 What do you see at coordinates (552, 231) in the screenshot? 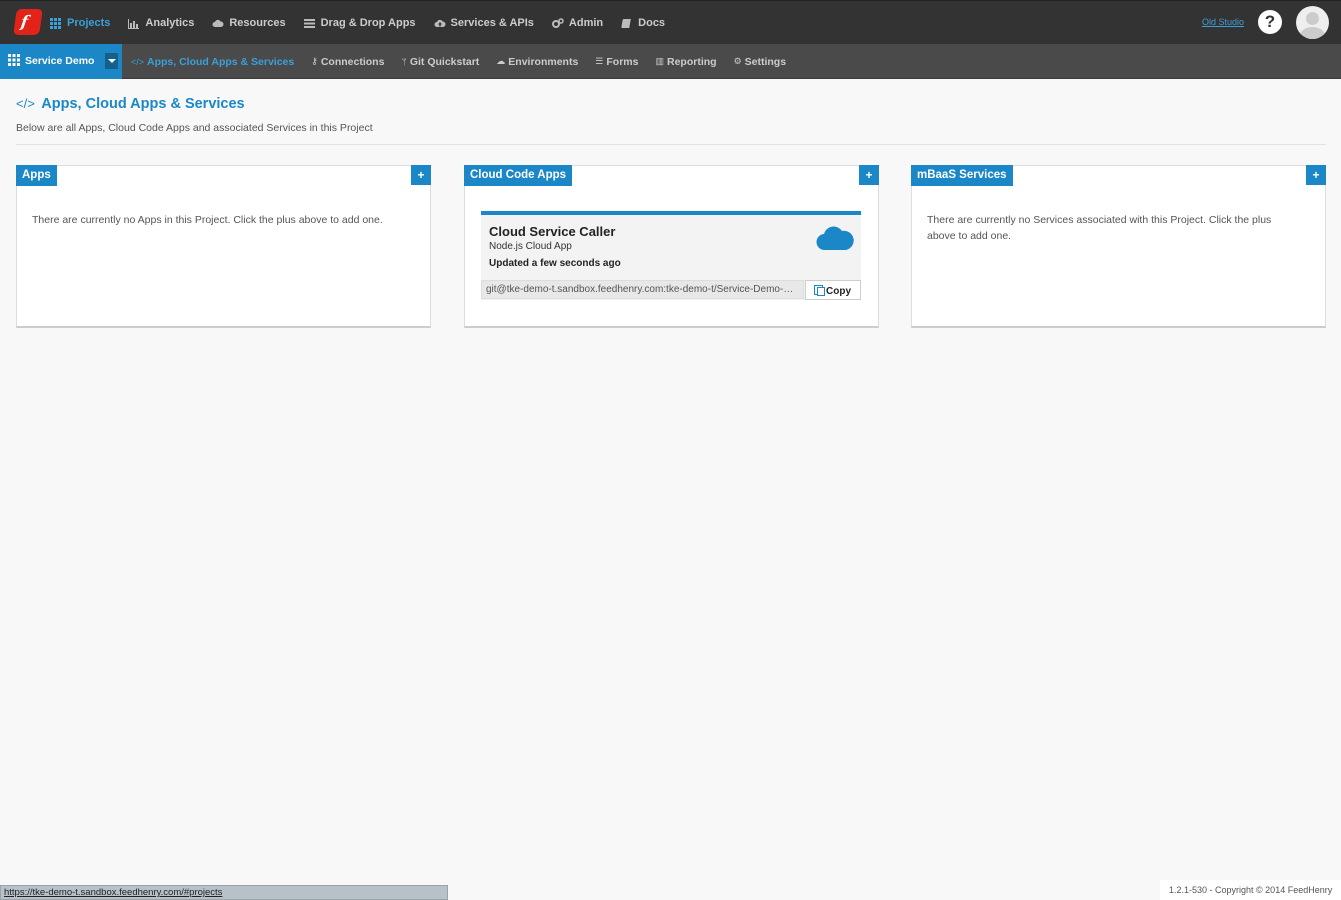
I see `cloud-app-name: Cloud Service Caller` at bounding box center [552, 231].